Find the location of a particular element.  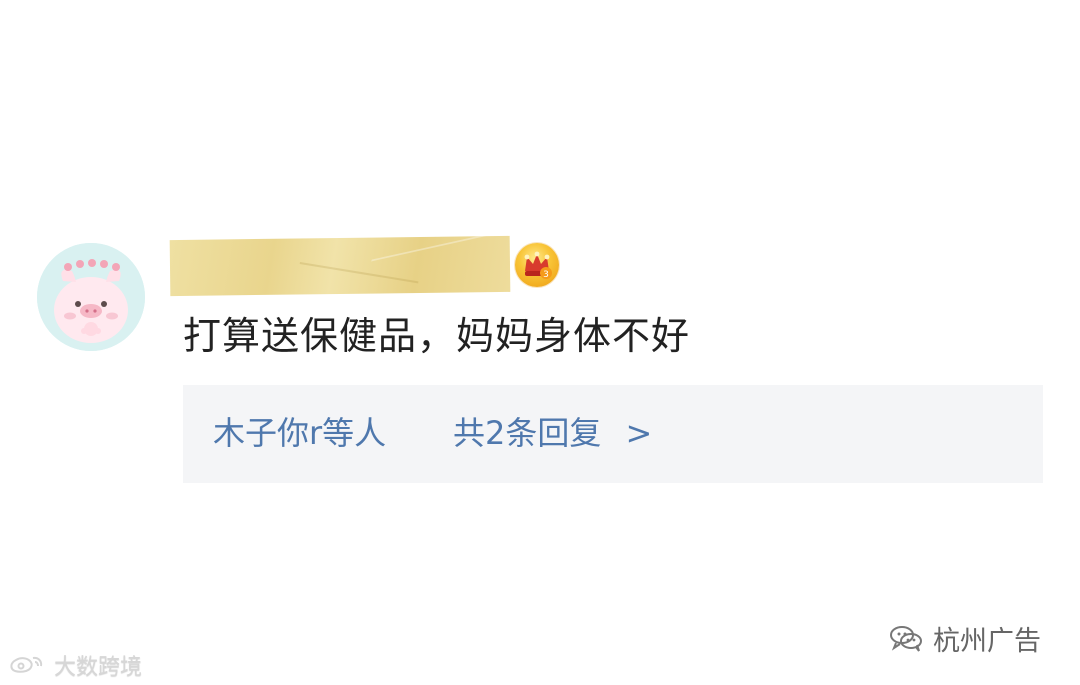

reply-count-link: 共2条回复 > is located at coordinates (552, 433).